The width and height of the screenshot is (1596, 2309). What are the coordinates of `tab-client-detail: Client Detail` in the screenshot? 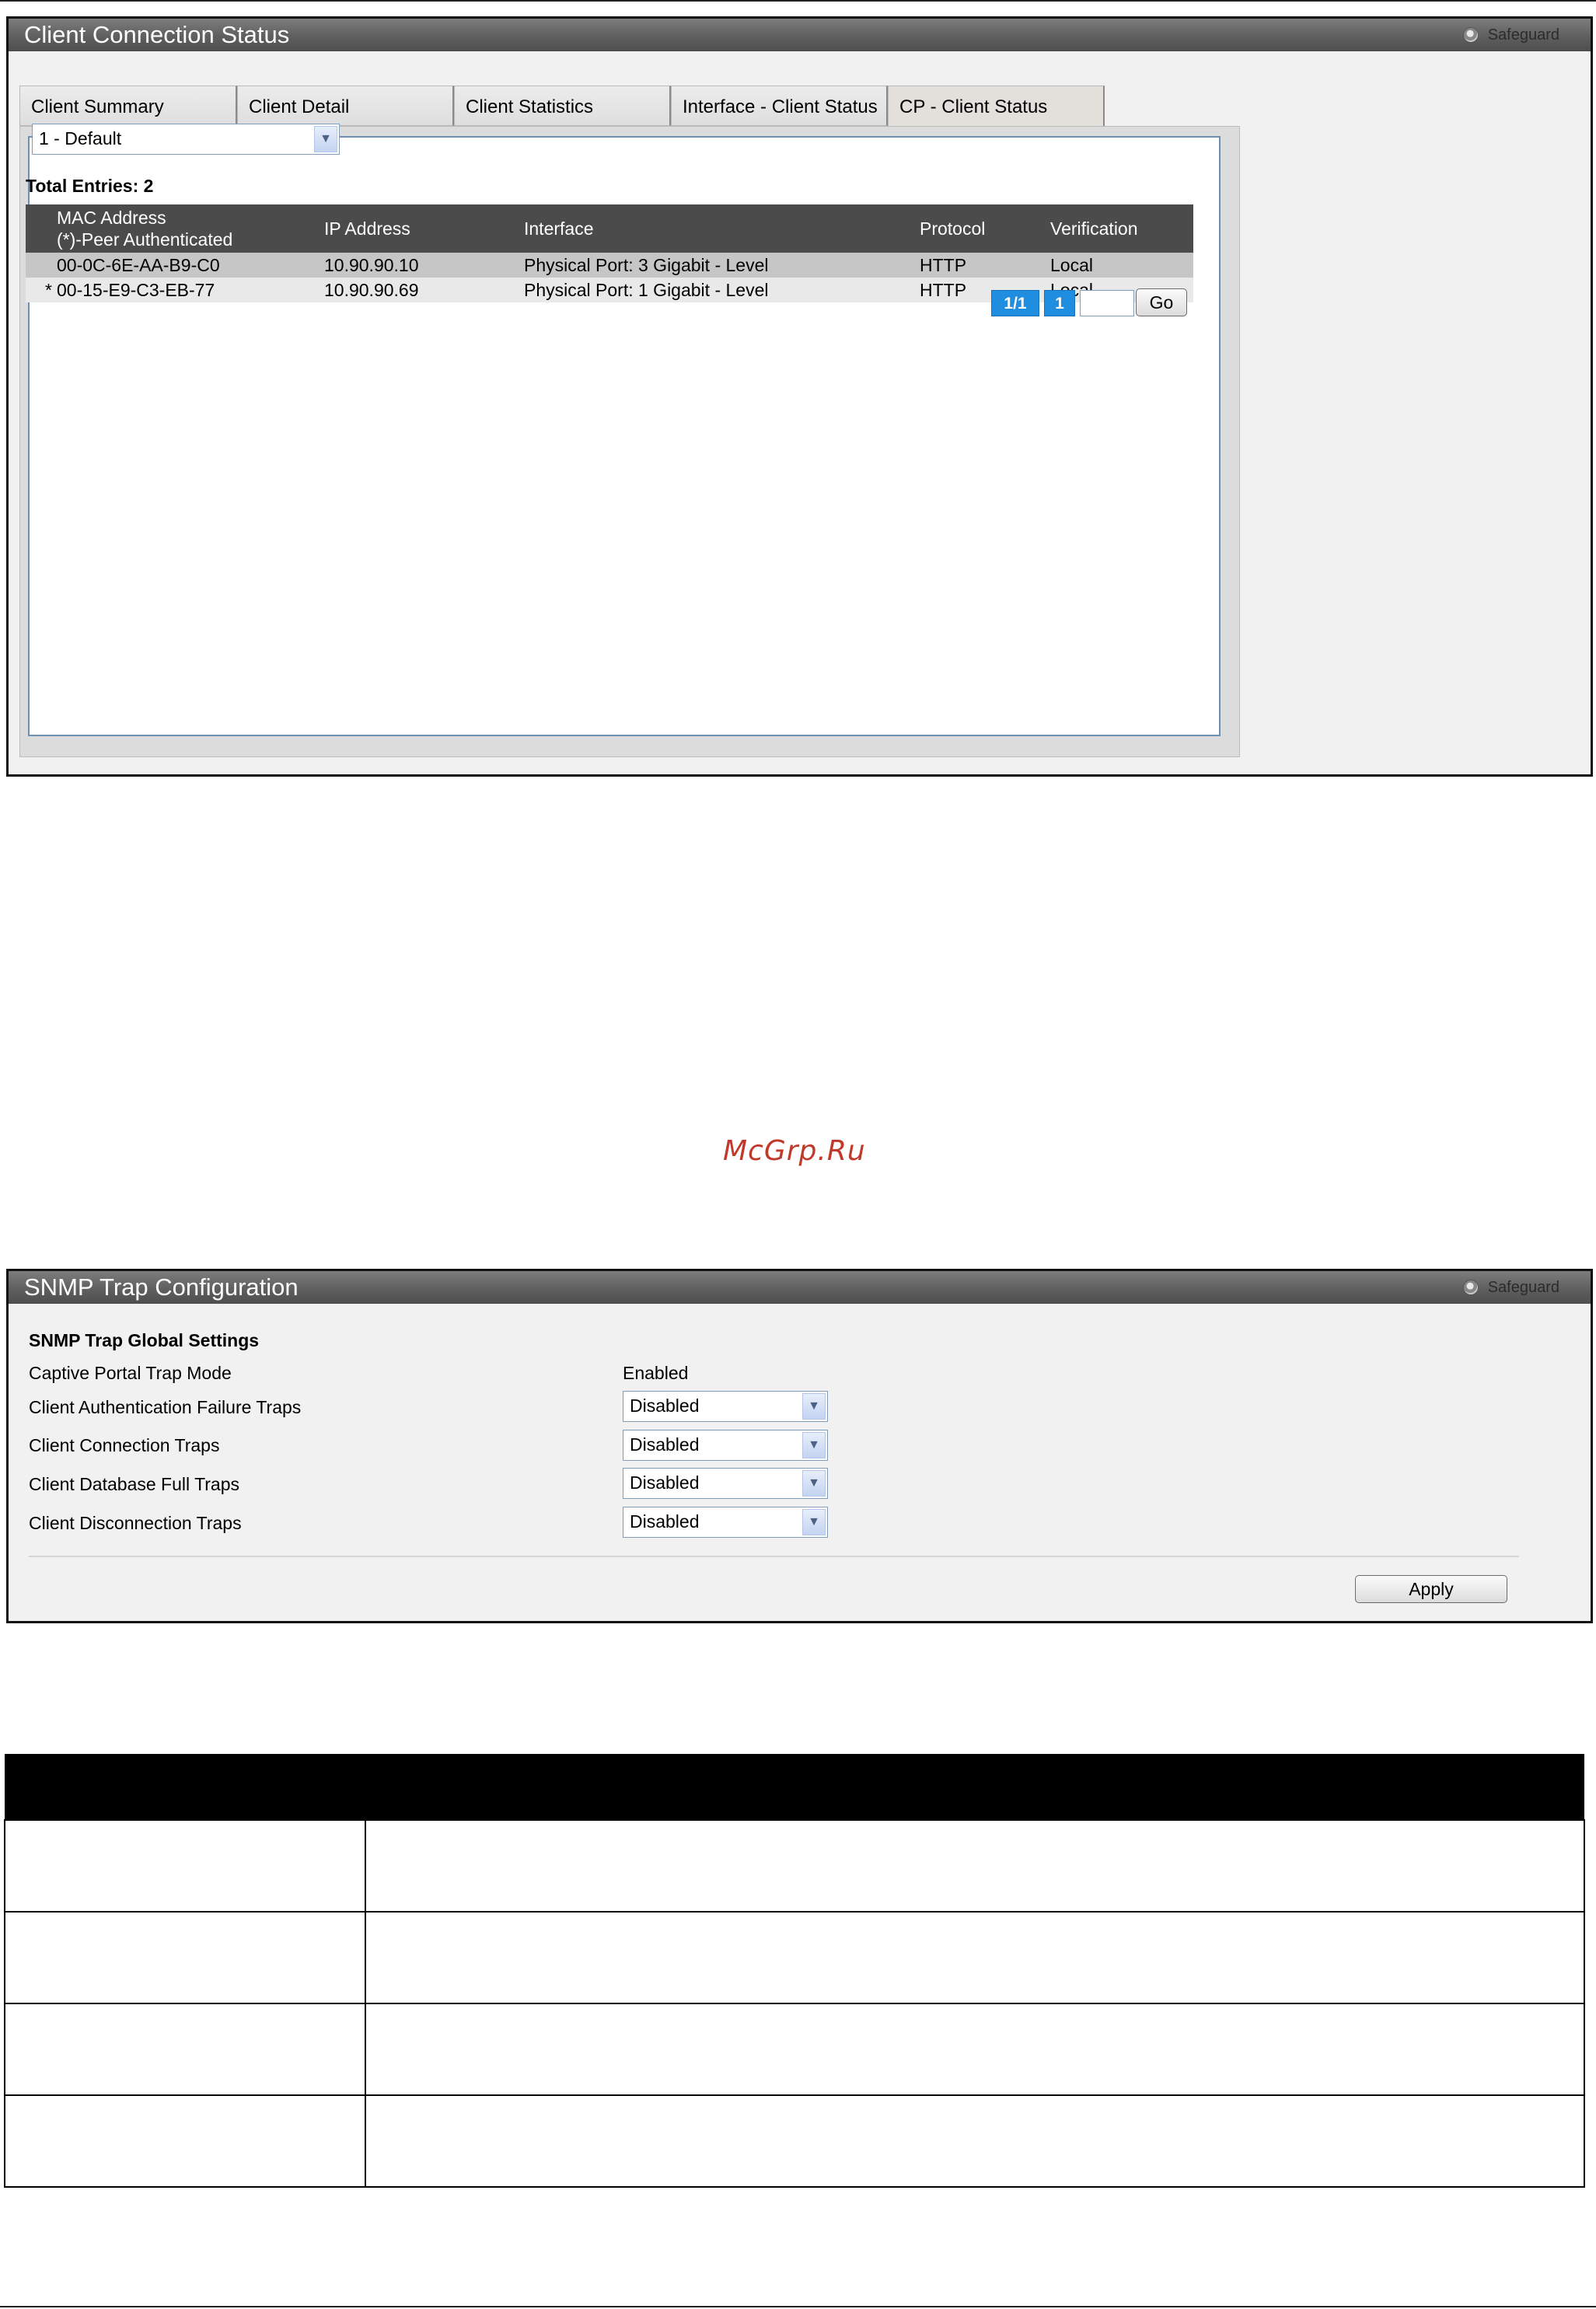 It's located at (346, 106).